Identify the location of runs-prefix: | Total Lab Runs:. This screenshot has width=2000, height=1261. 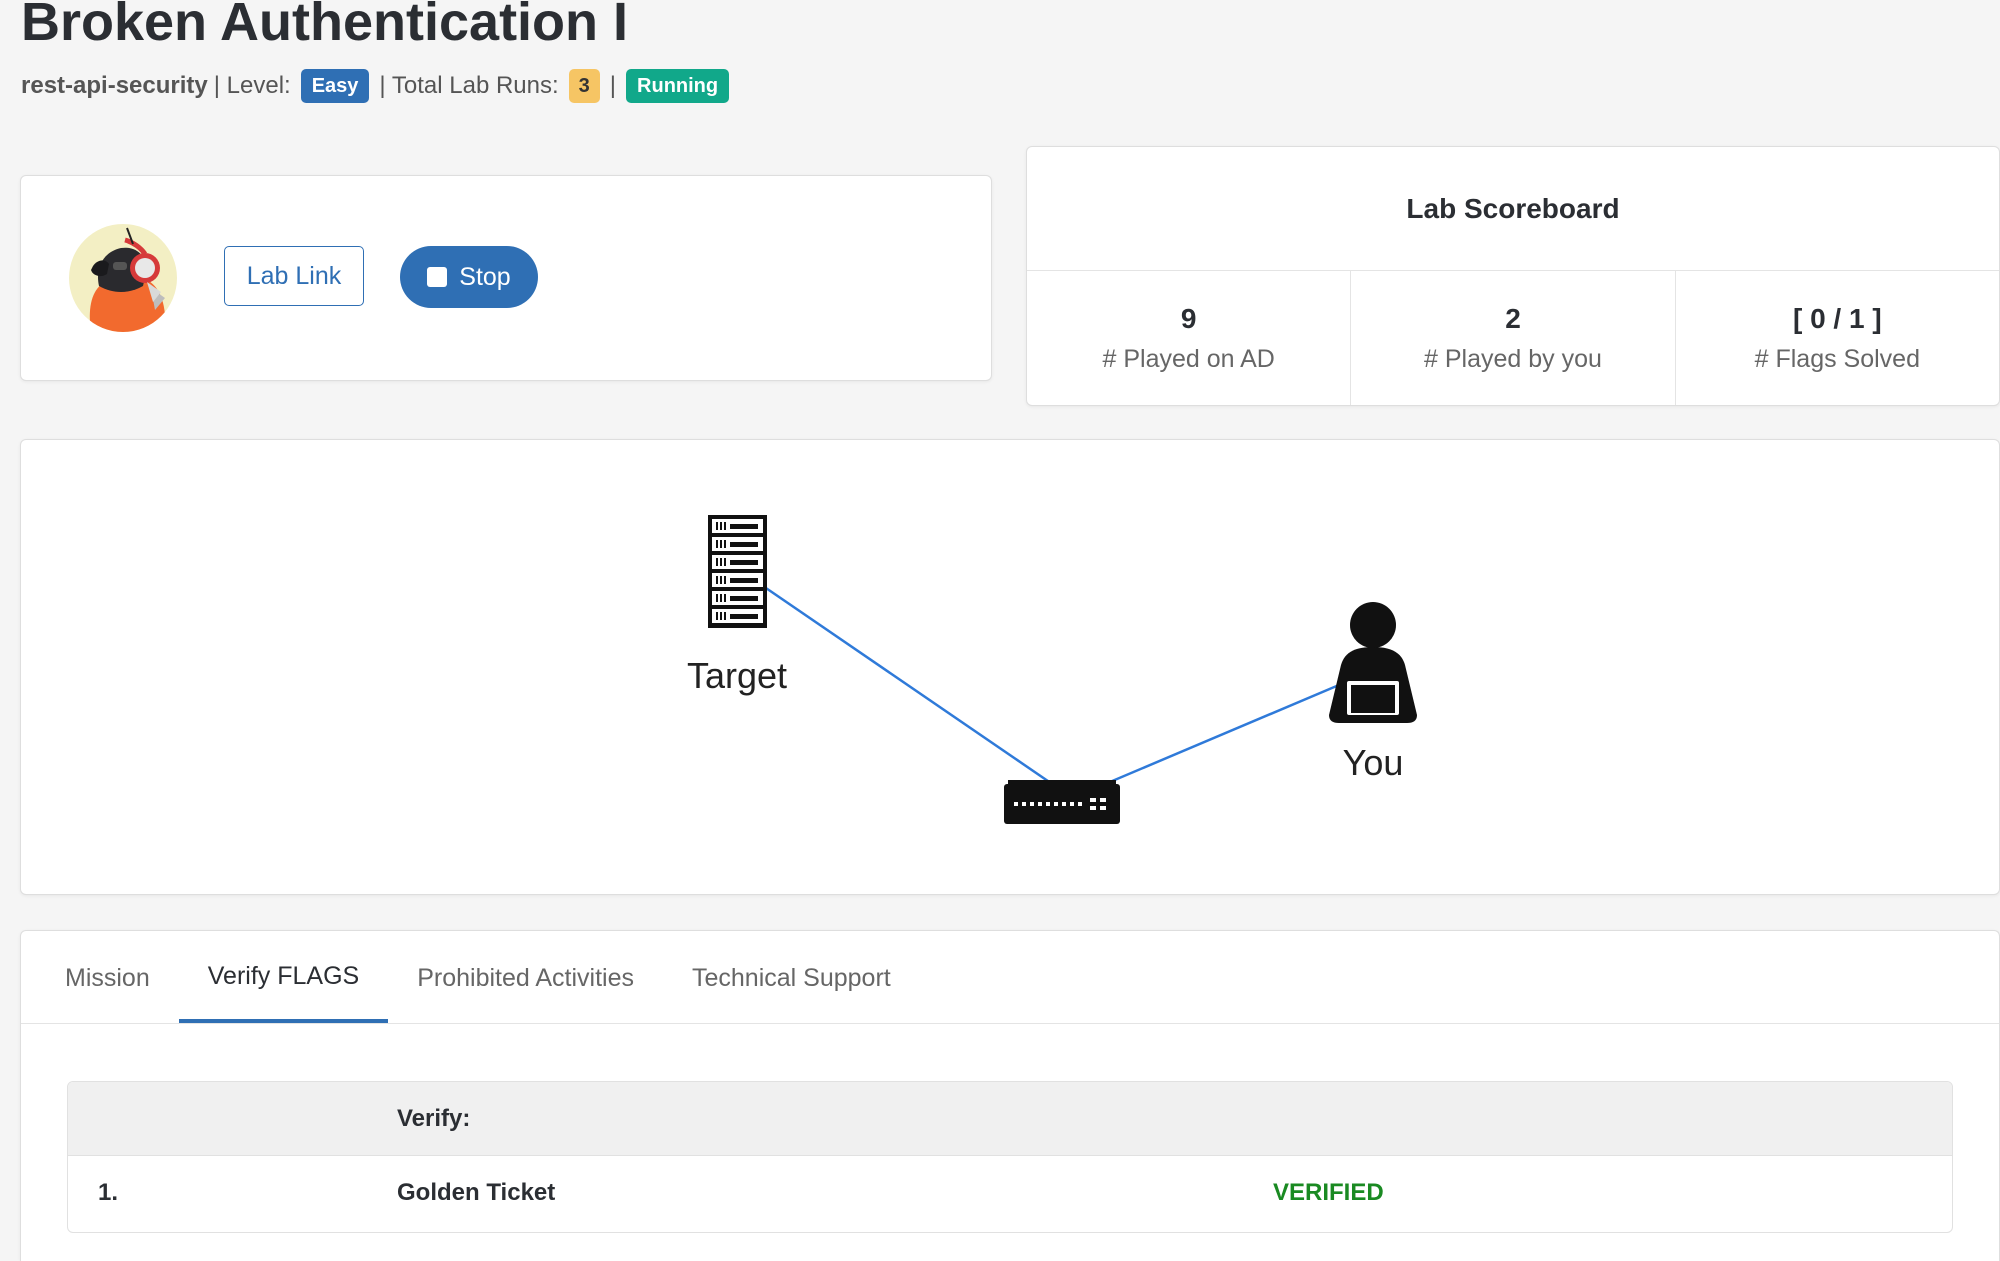
(469, 85).